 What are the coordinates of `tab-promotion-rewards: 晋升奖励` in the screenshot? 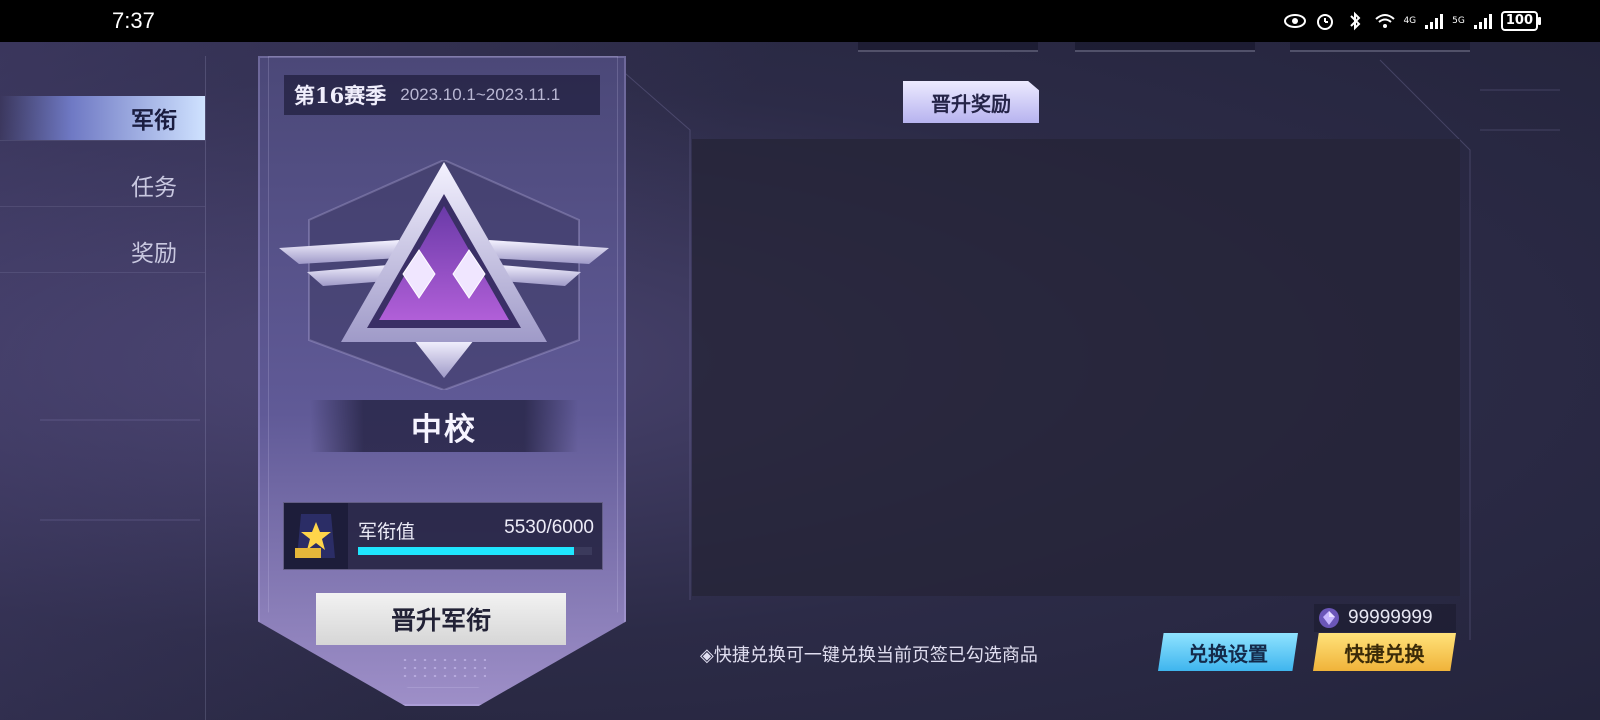 It's located at (971, 102).